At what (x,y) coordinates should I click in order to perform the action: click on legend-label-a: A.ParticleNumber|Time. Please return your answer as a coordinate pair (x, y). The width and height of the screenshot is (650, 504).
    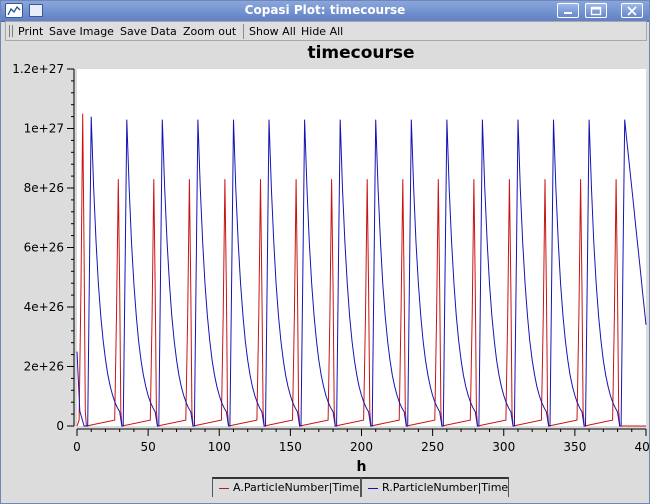
    Looking at the image, I should click on (296, 487).